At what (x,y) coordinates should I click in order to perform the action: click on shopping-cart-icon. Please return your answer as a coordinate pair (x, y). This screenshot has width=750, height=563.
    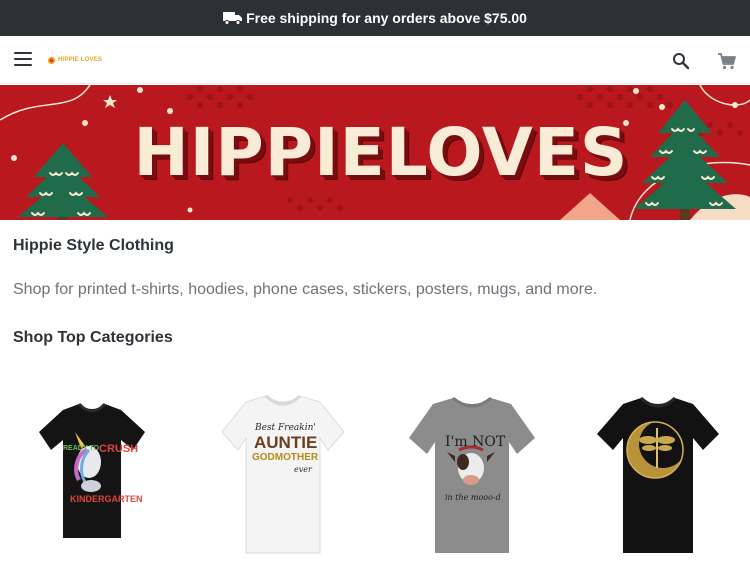
    Looking at the image, I should click on (727, 61).